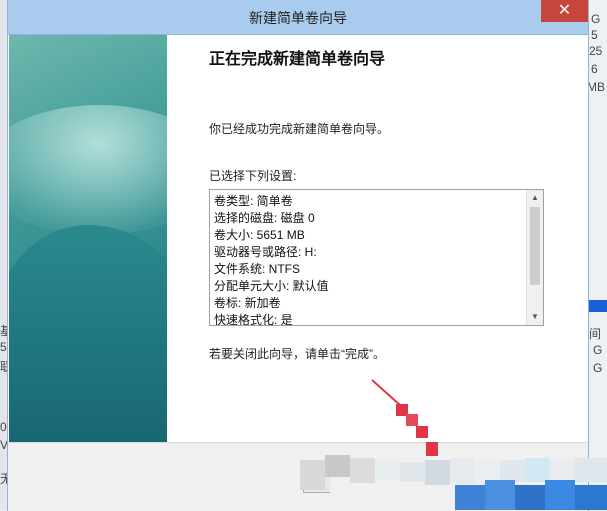  Describe the element at coordinates (265, 252) in the screenshot. I see `settings-item-drive-letter: 驱动器号或路径: H:` at that location.